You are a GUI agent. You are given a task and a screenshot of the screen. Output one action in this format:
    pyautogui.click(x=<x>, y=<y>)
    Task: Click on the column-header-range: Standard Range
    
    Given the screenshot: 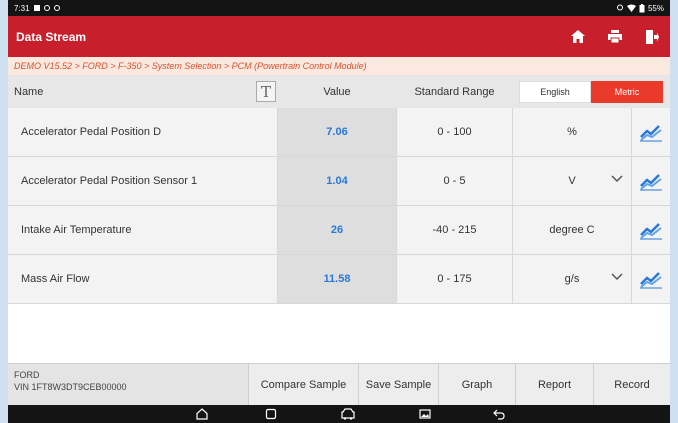 What is the action you would take?
    pyautogui.click(x=454, y=91)
    